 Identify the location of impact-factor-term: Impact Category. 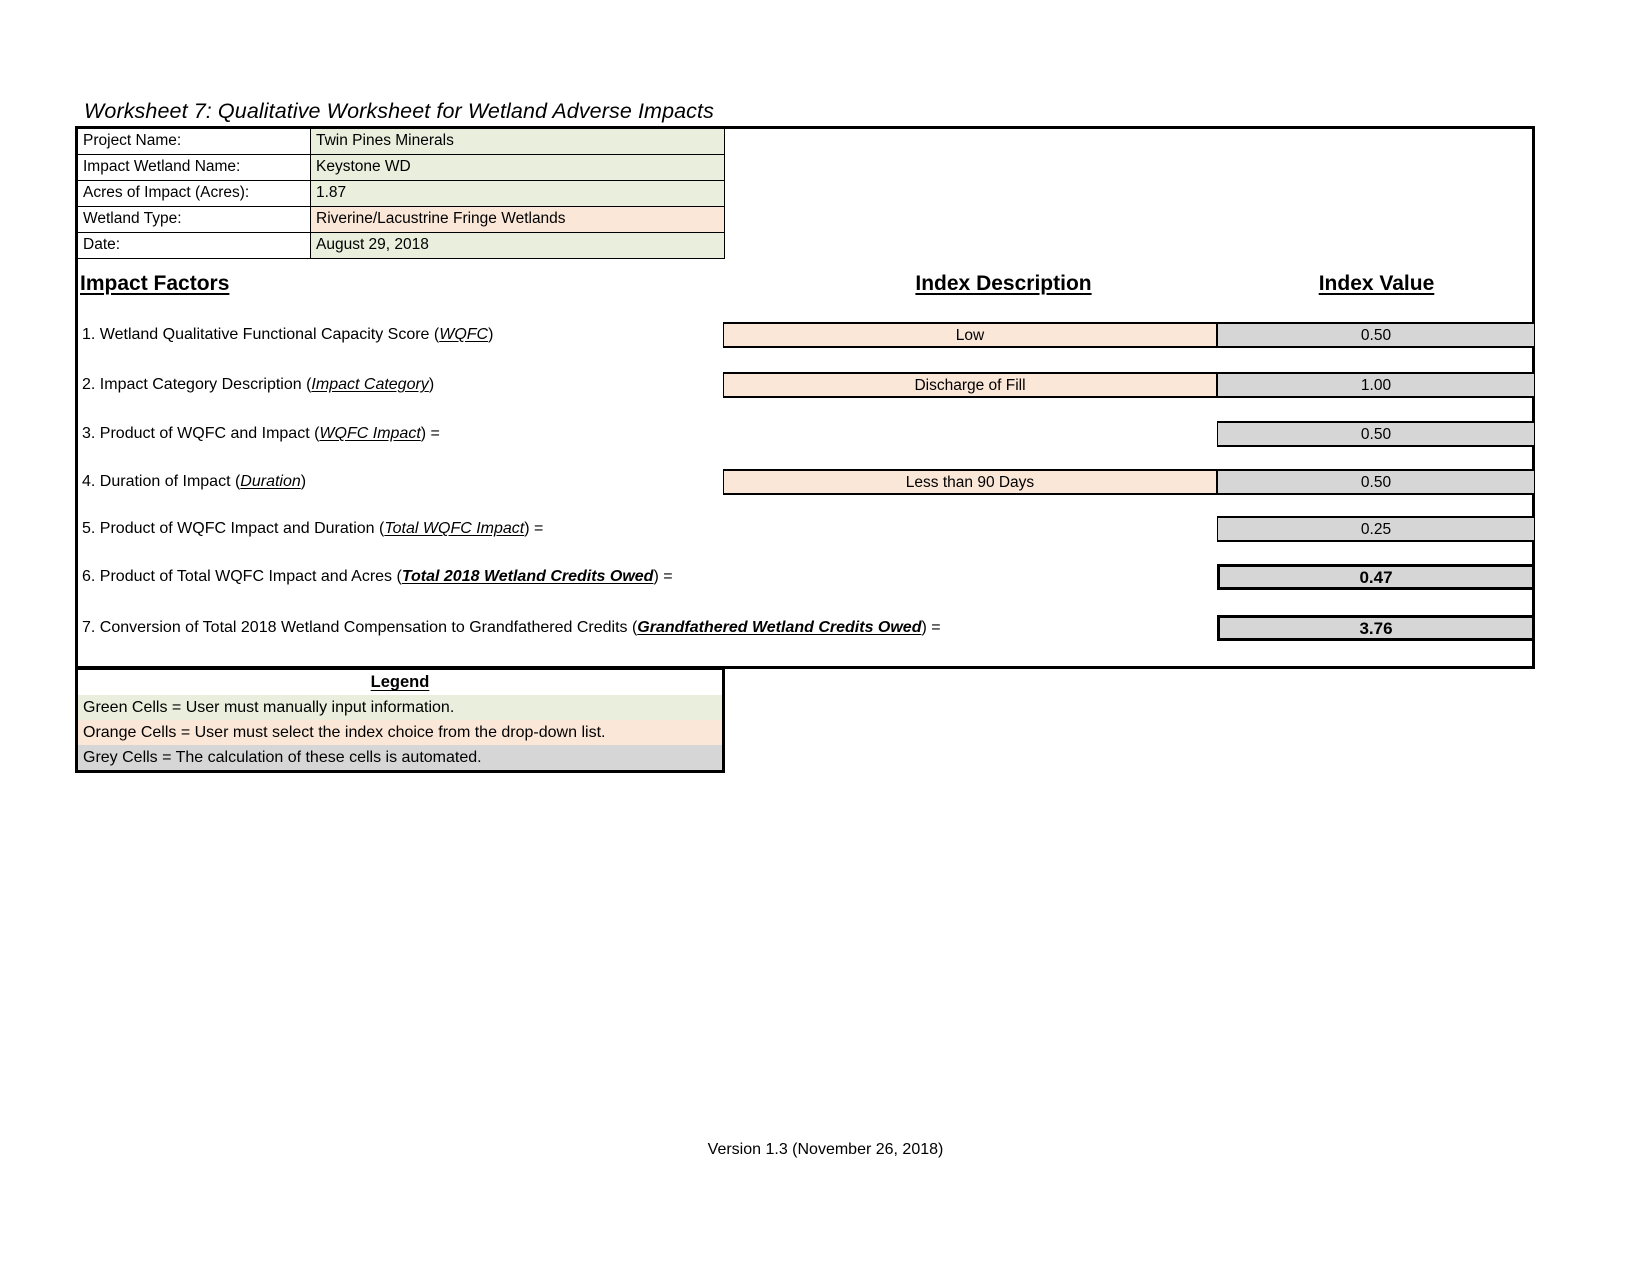
(370, 384).